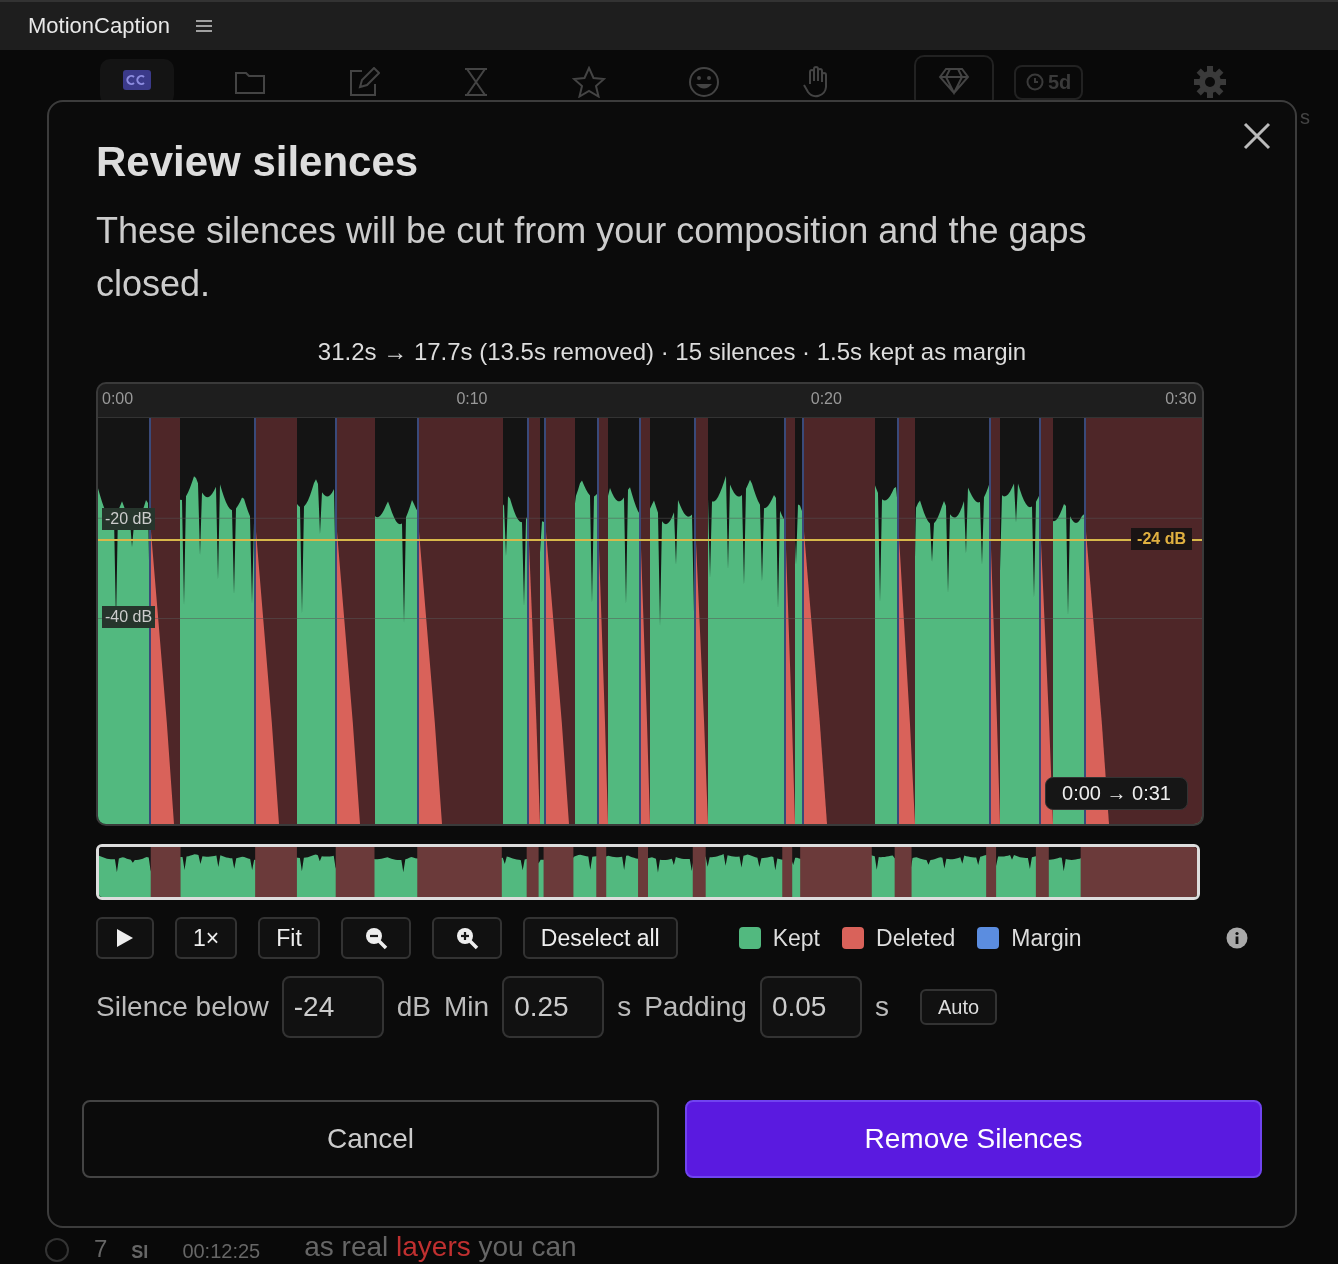 The height and width of the screenshot is (1264, 1338). What do you see at coordinates (958, 1007) in the screenshot?
I see `auto-button: Auto` at bounding box center [958, 1007].